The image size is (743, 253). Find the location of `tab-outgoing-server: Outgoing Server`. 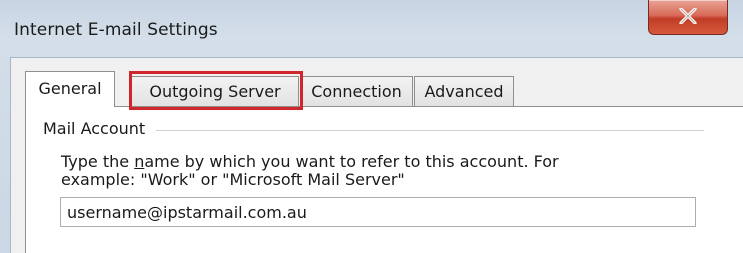

tab-outgoing-server: Outgoing Server is located at coordinates (215, 91).